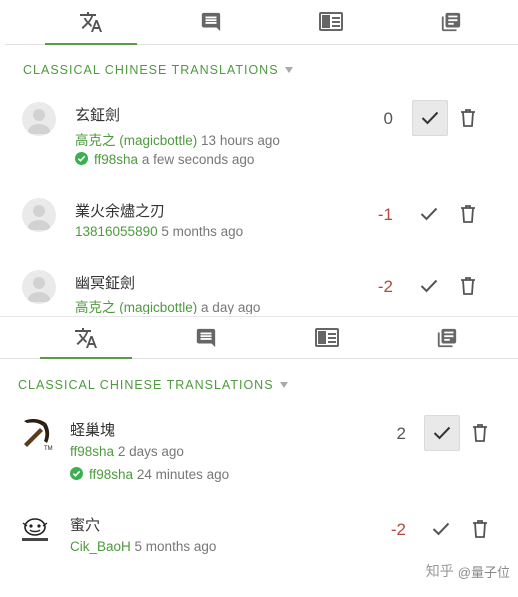  I want to click on suggestion-meta: 高克之 (magicbottle) a day ago, so click(167, 305).